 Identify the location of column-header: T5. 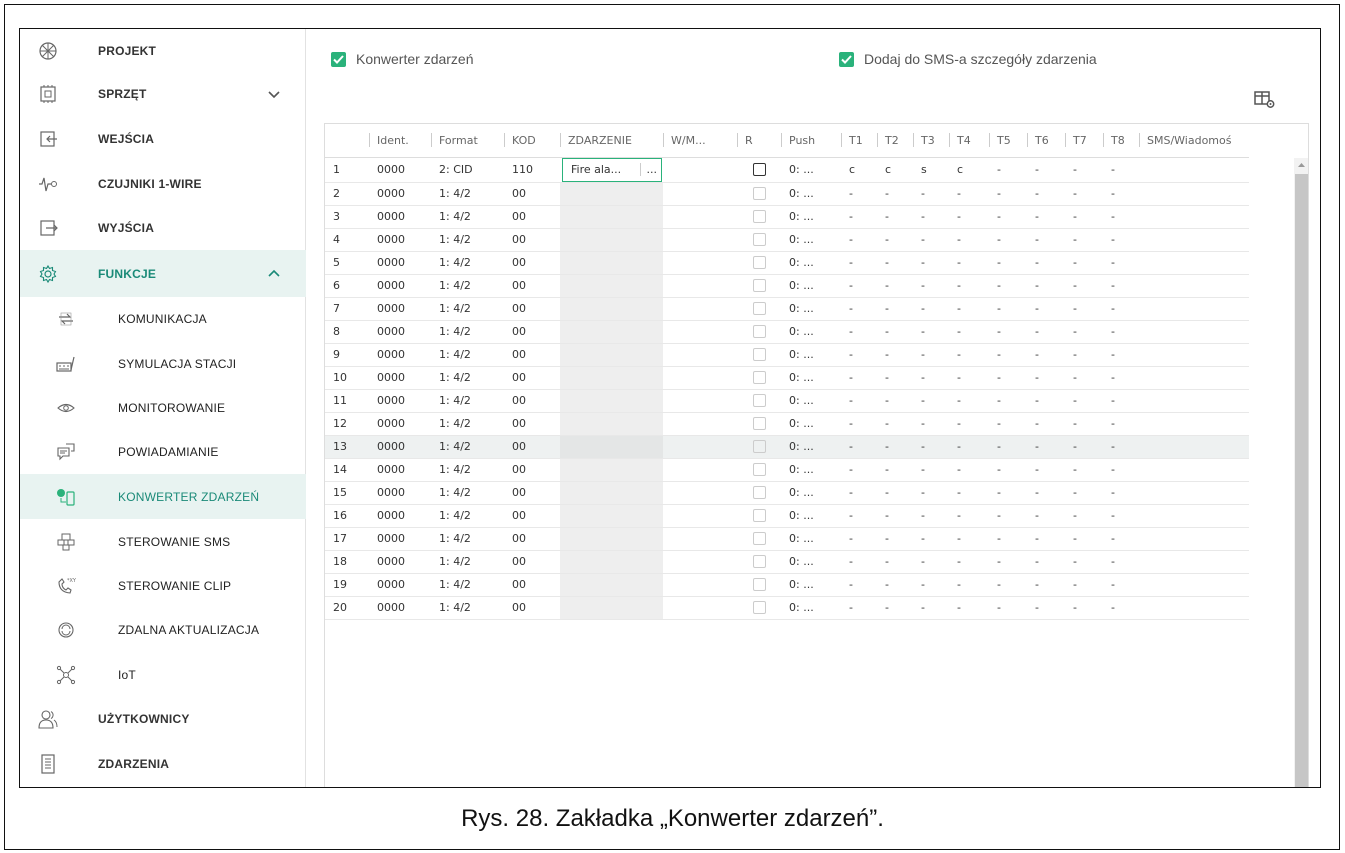
(1008, 141).